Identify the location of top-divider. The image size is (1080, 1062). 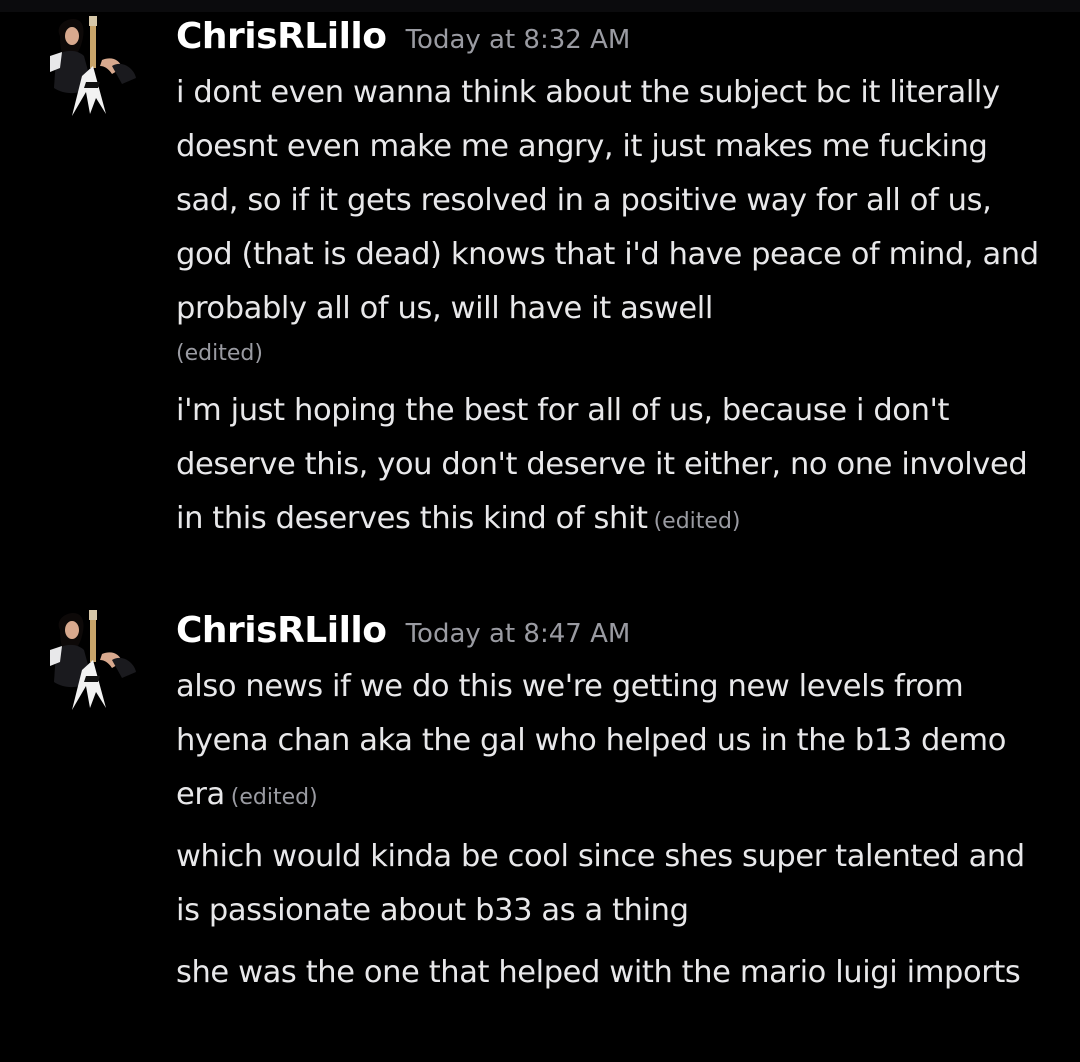
(540, 6).